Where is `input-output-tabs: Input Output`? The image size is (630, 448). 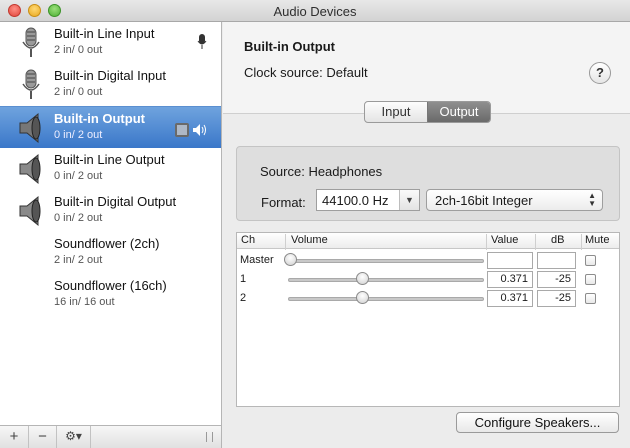 input-output-tabs: Input Output is located at coordinates (427, 112).